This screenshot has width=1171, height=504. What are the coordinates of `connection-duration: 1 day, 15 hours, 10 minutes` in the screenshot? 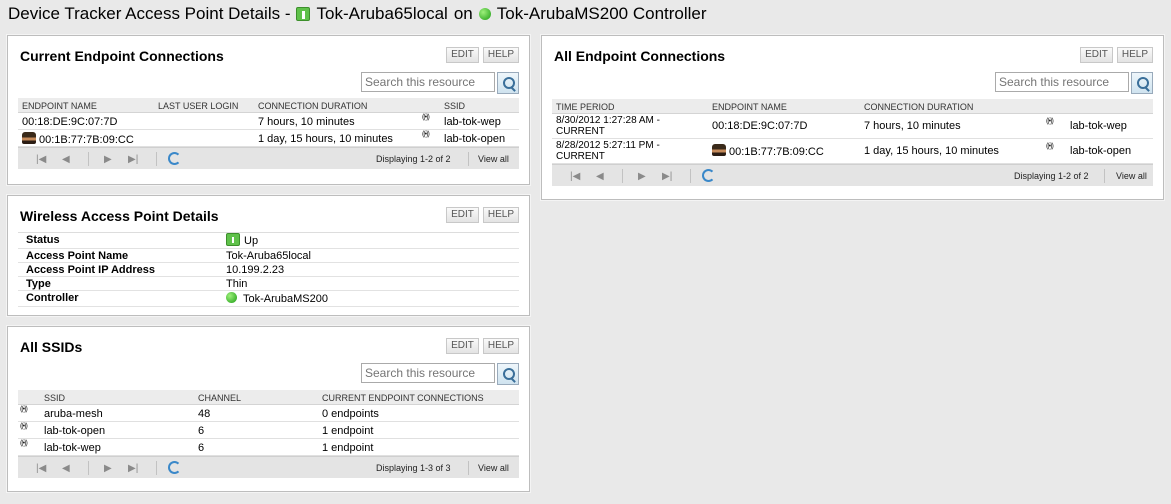 It's located at (325, 139).